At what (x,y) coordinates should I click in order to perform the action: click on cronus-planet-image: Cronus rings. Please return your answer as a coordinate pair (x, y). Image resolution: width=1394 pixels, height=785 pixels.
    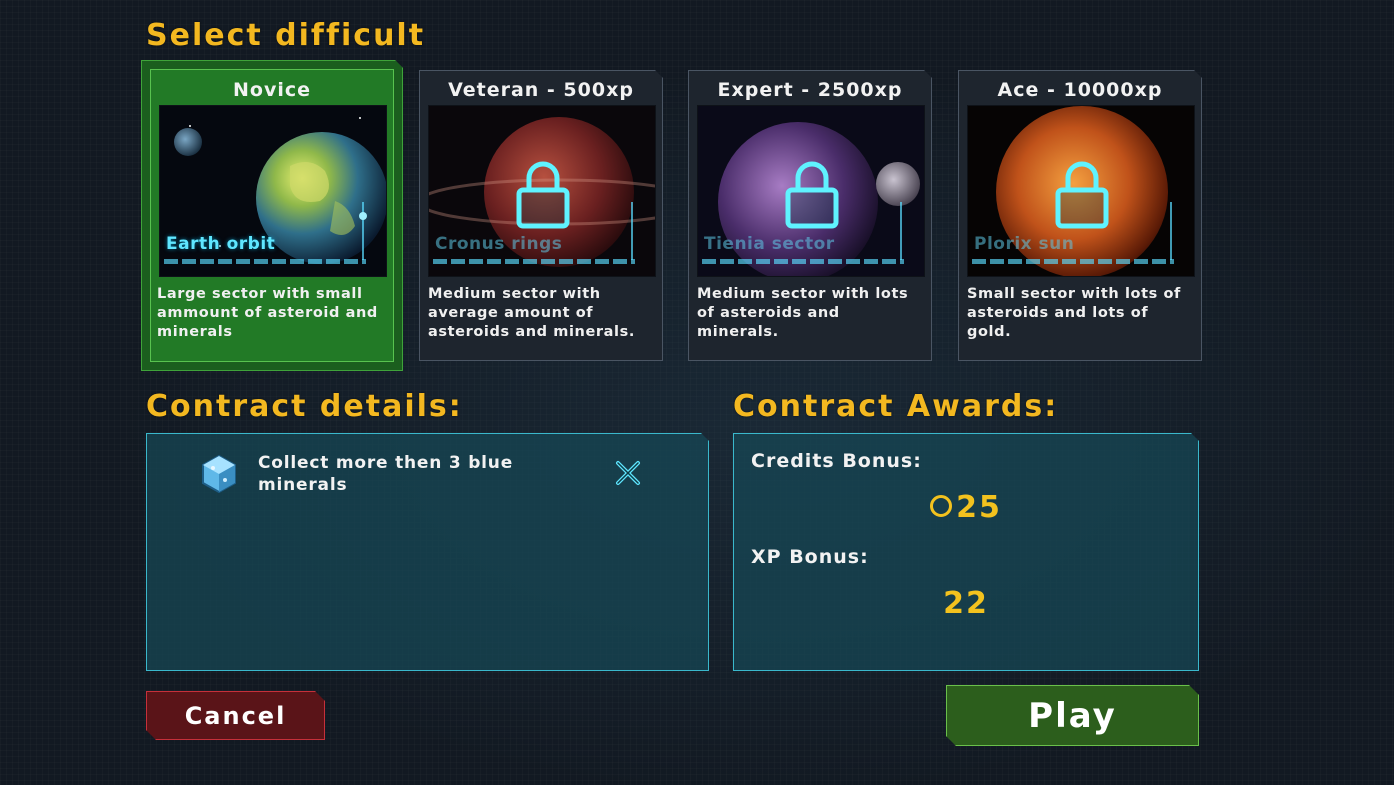
    Looking at the image, I should click on (542, 191).